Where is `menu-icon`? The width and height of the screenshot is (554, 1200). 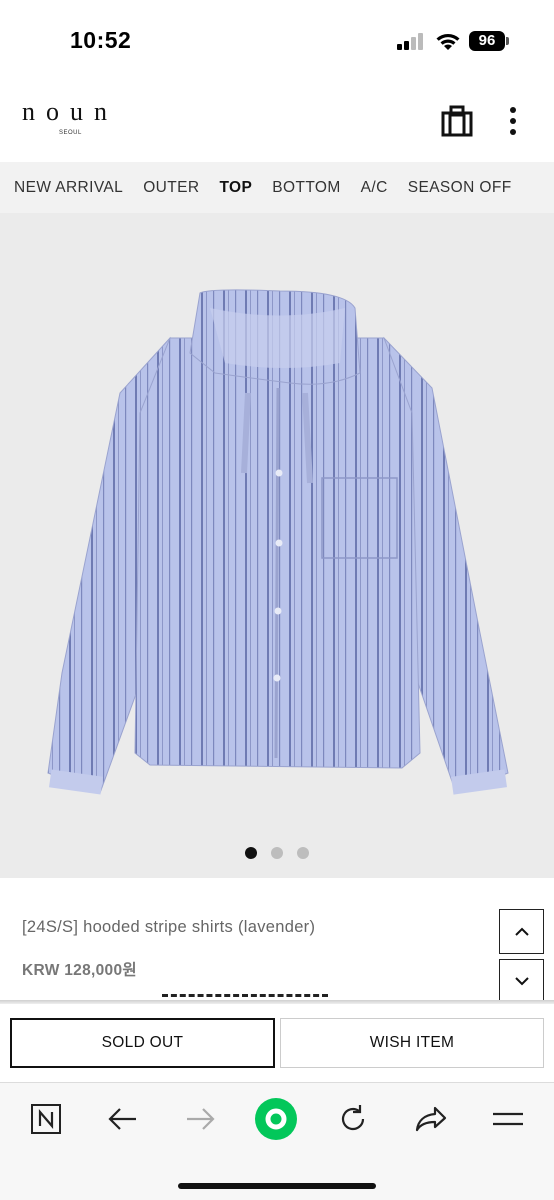
menu-icon is located at coordinates (508, 1119).